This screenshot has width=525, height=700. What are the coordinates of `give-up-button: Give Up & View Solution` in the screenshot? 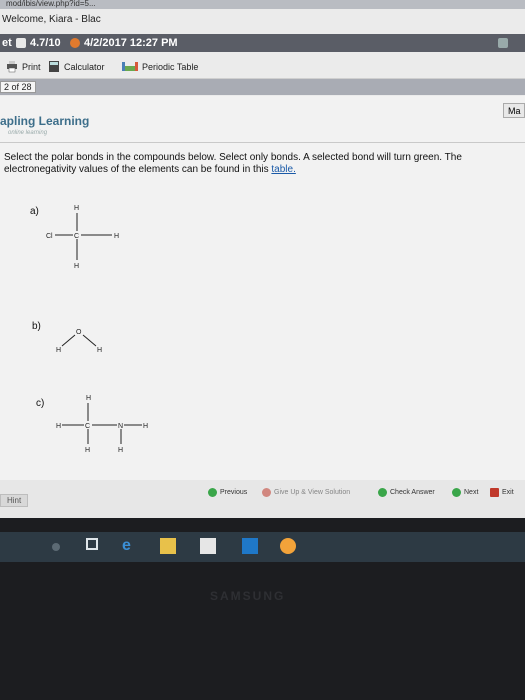 It's located at (306, 492).